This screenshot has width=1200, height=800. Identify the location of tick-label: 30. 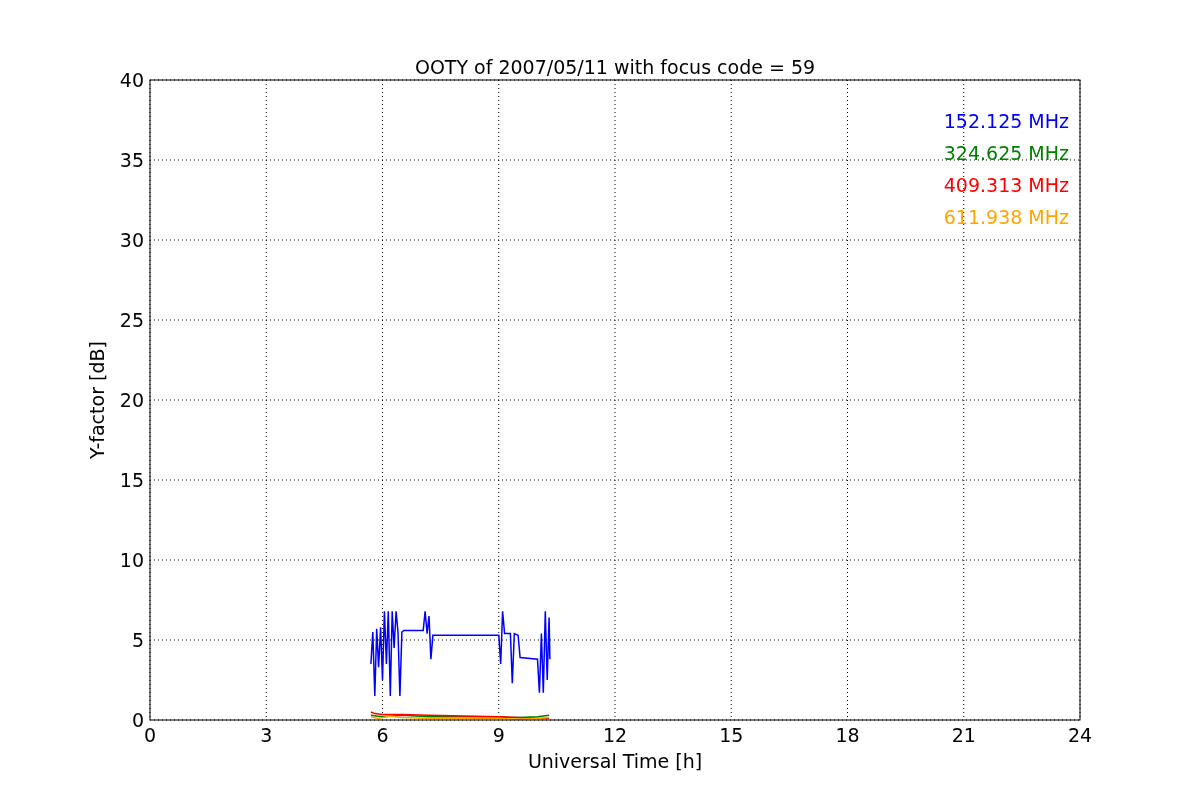
(131, 240).